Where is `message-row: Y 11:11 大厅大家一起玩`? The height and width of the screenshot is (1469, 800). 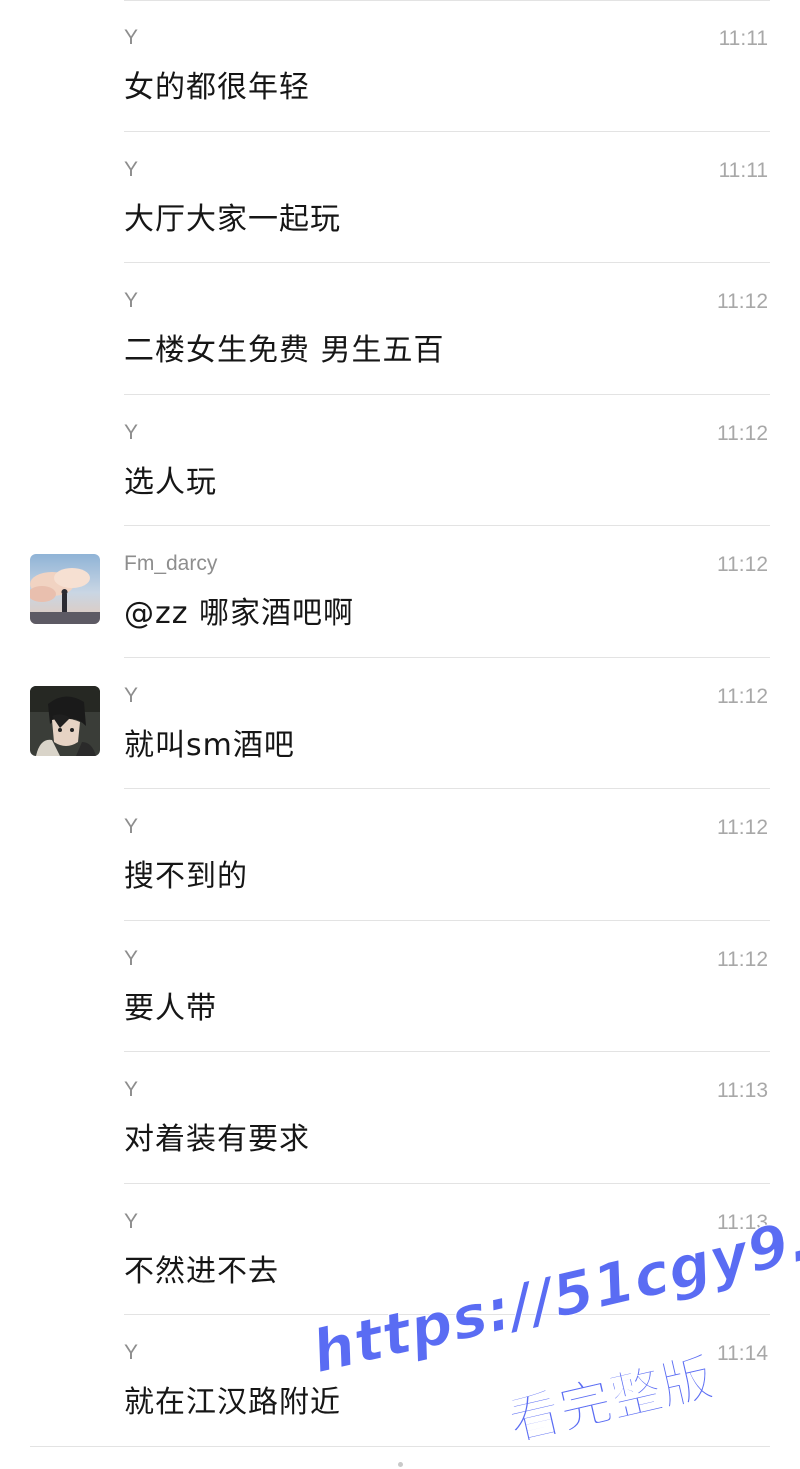
message-row: Y 11:11 大厅大家一起玩 is located at coordinates (400, 198).